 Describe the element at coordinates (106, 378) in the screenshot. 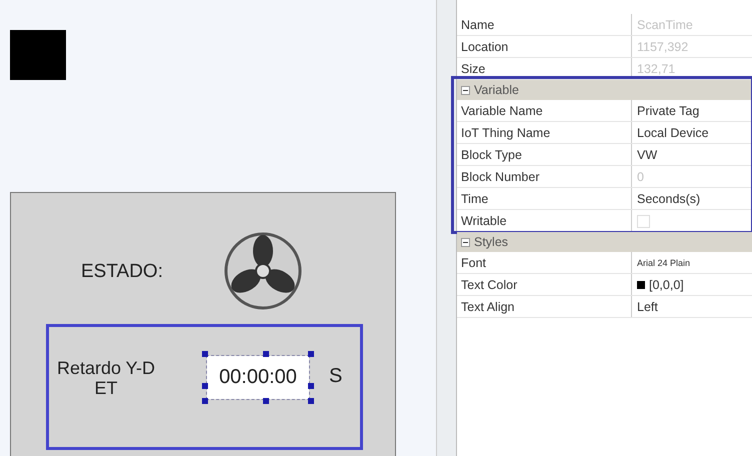

I see `delay-label: Retardo Y-D ET` at that location.